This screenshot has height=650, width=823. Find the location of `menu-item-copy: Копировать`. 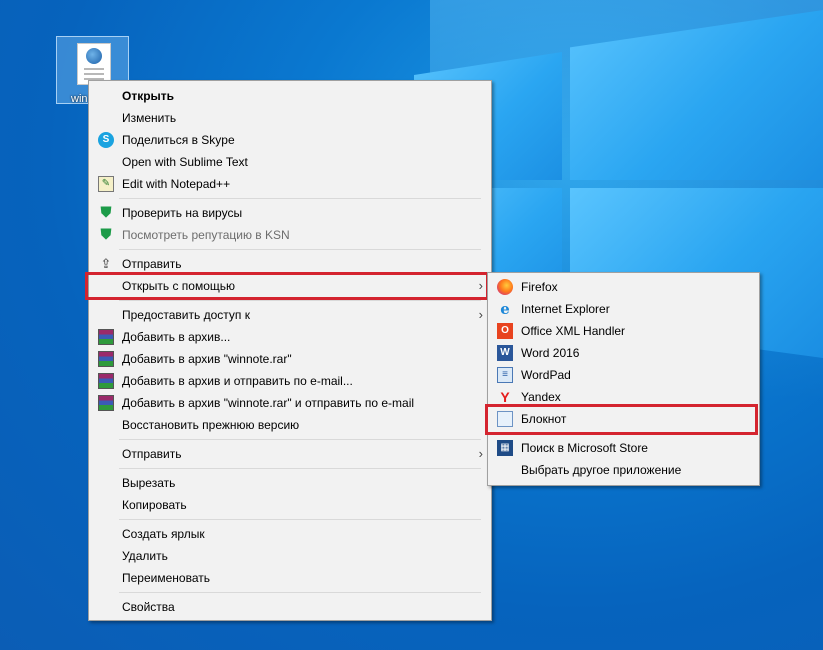

menu-item-copy: Копировать is located at coordinates (290, 505).